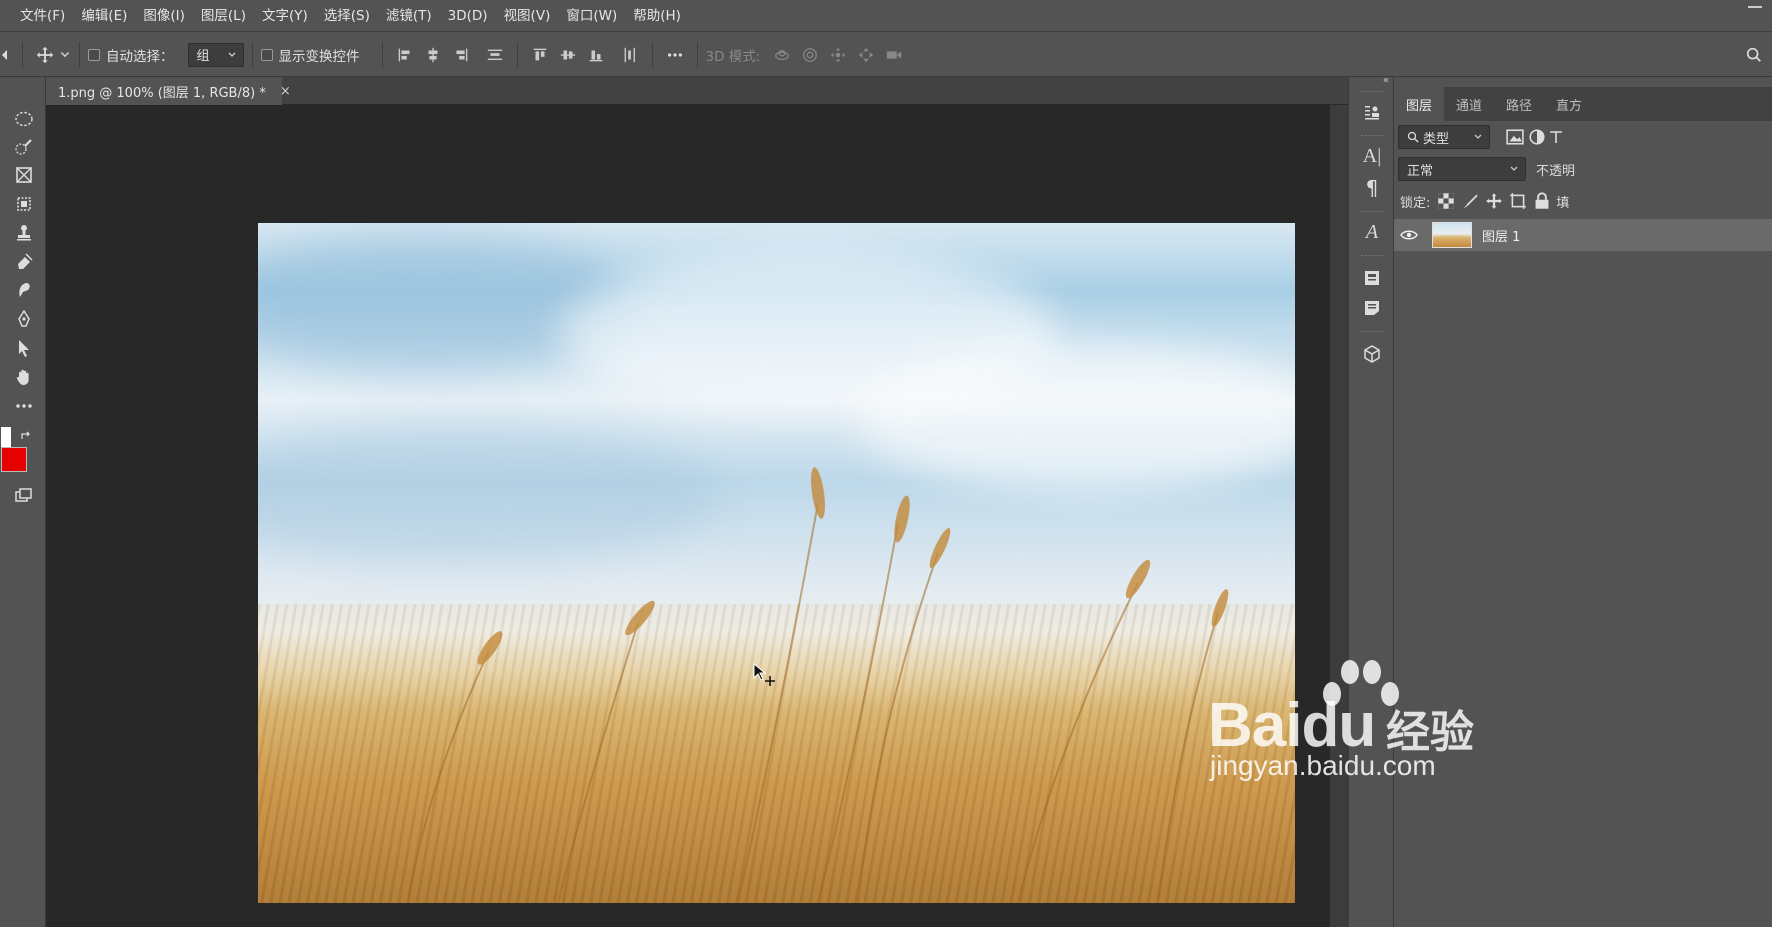 Image resolution: width=1772 pixels, height=927 pixels. Describe the element at coordinates (838, 55) in the screenshot. I see `3d-pan-icon` at that location.